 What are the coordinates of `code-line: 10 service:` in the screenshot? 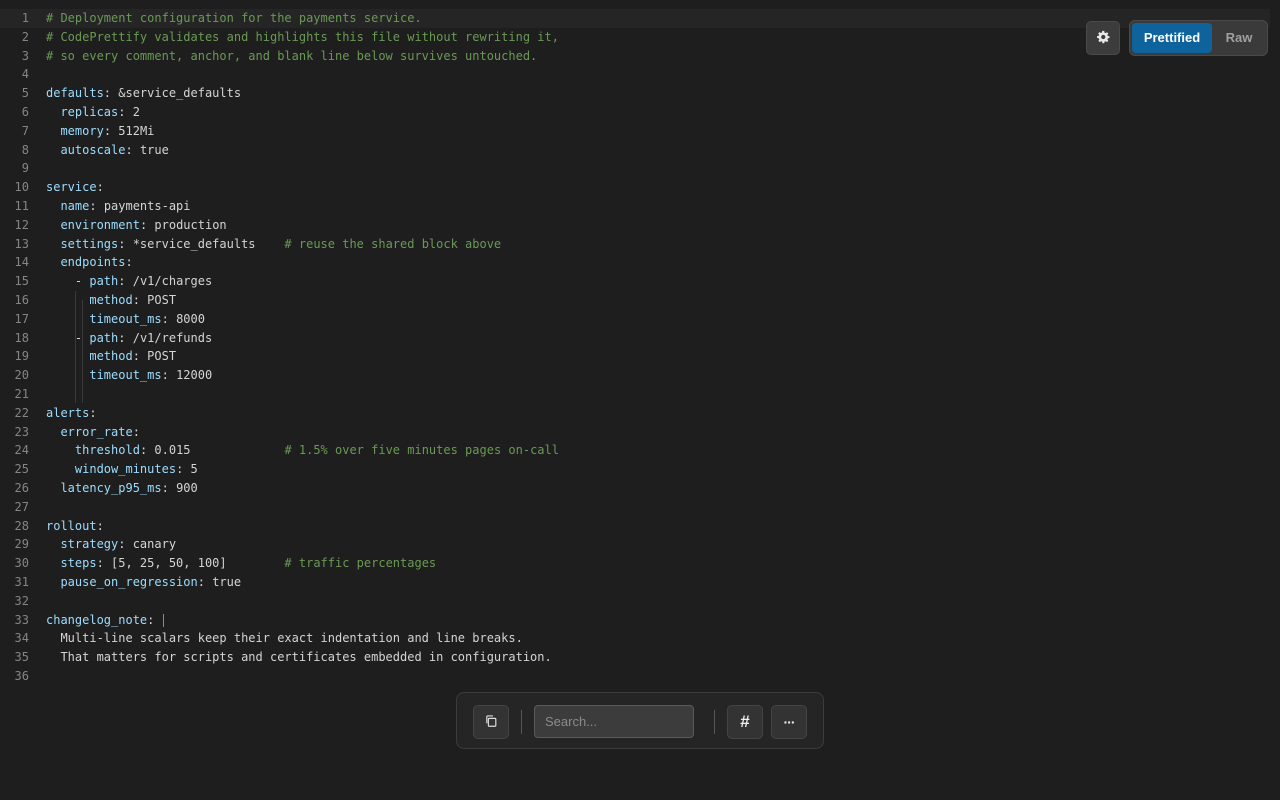 It's located at (635, 187).